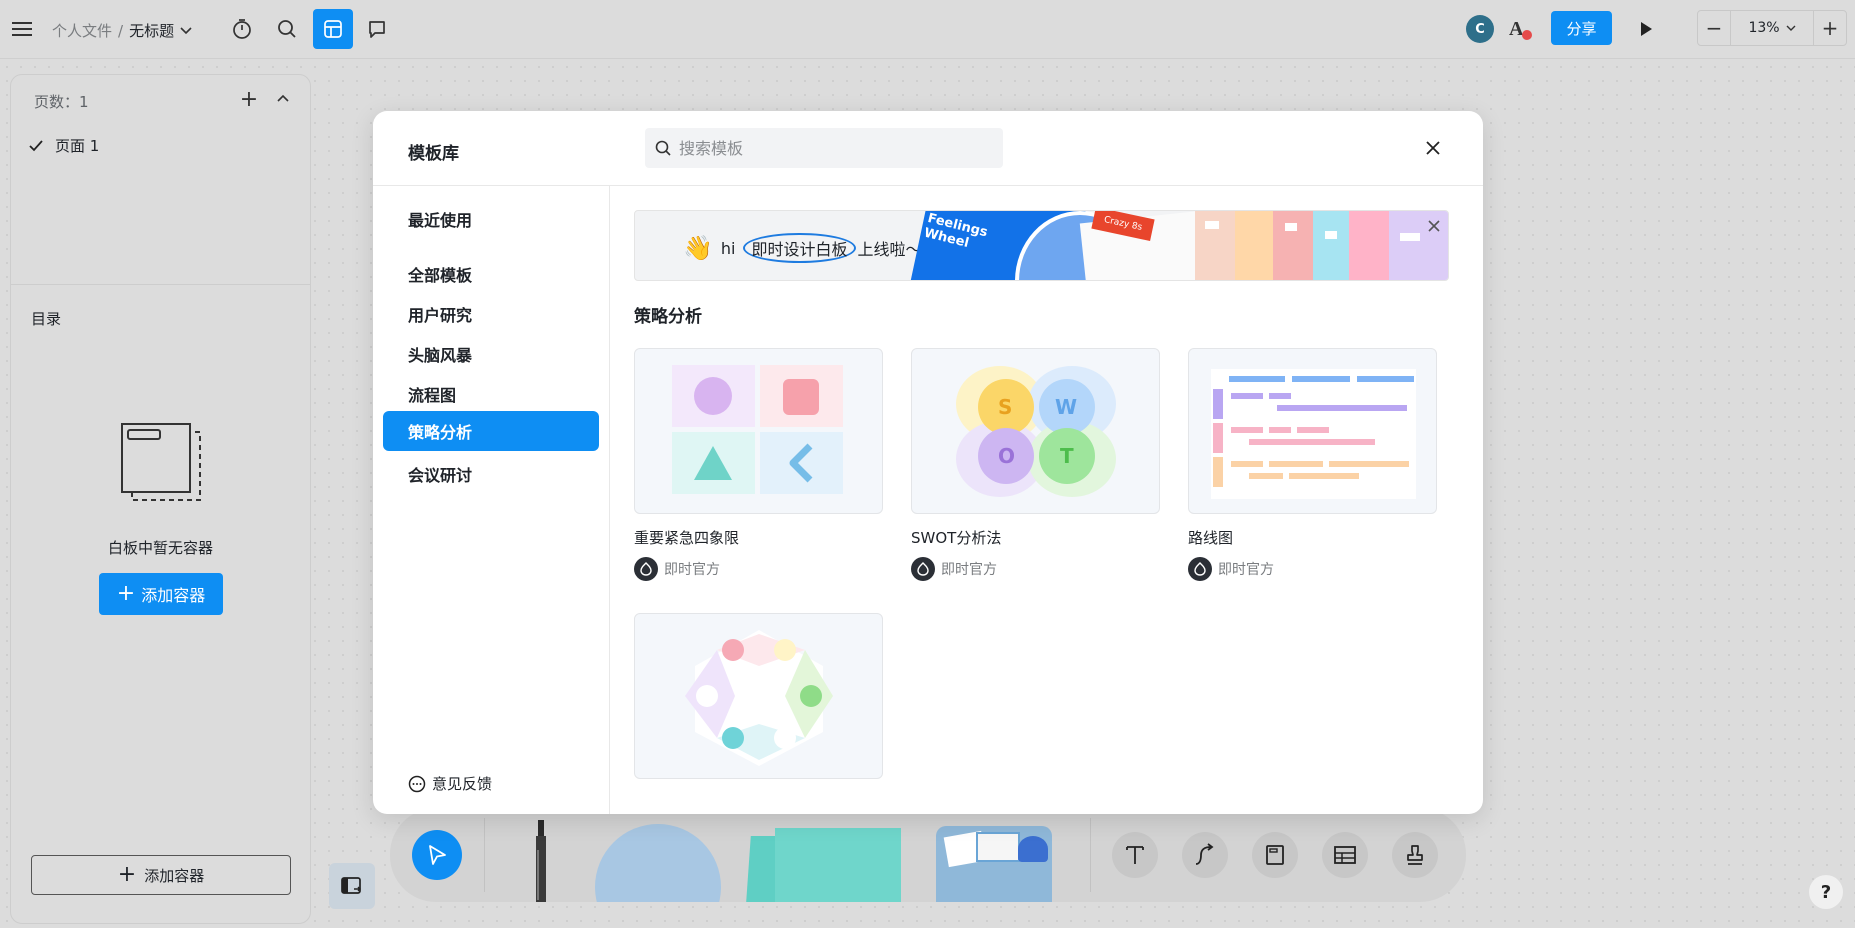  What do you see at coordinates (417, 783) in the screenshot?
I see `feedback-icon` at bounding box center [417, 783].